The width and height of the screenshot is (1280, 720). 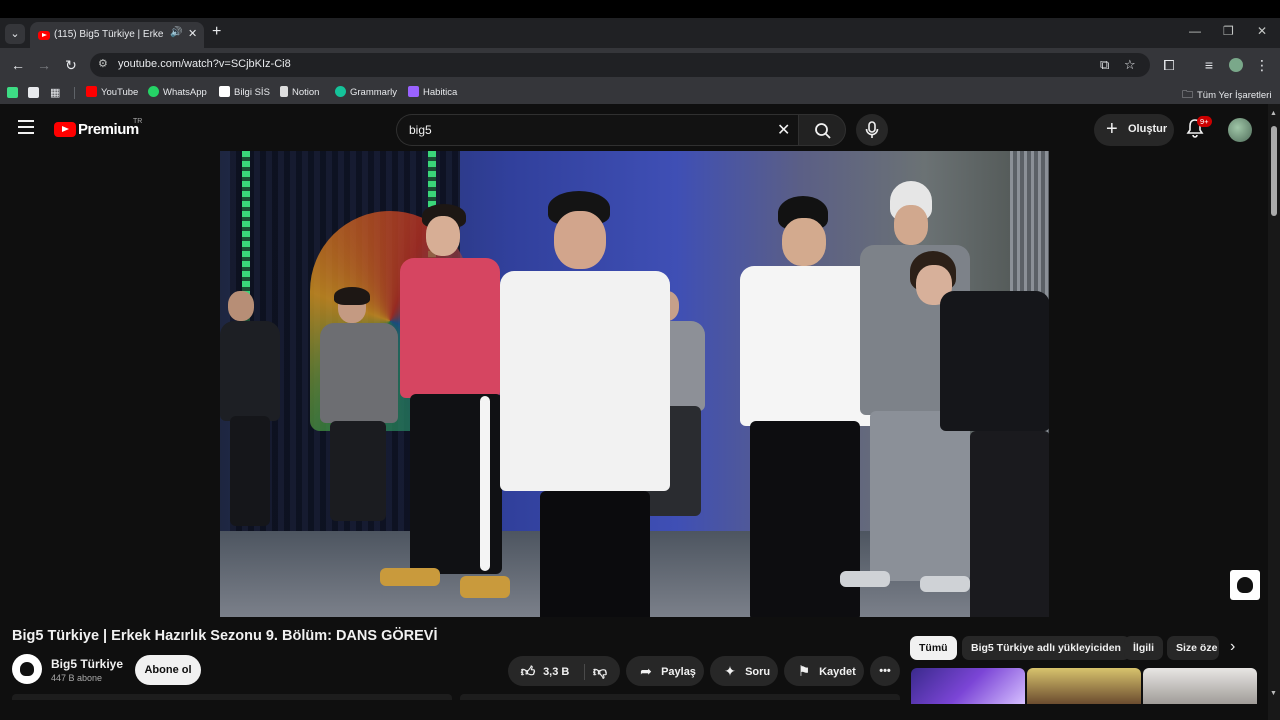 I want to click on search-input: big5 ✕, so click(x=597, y=130).